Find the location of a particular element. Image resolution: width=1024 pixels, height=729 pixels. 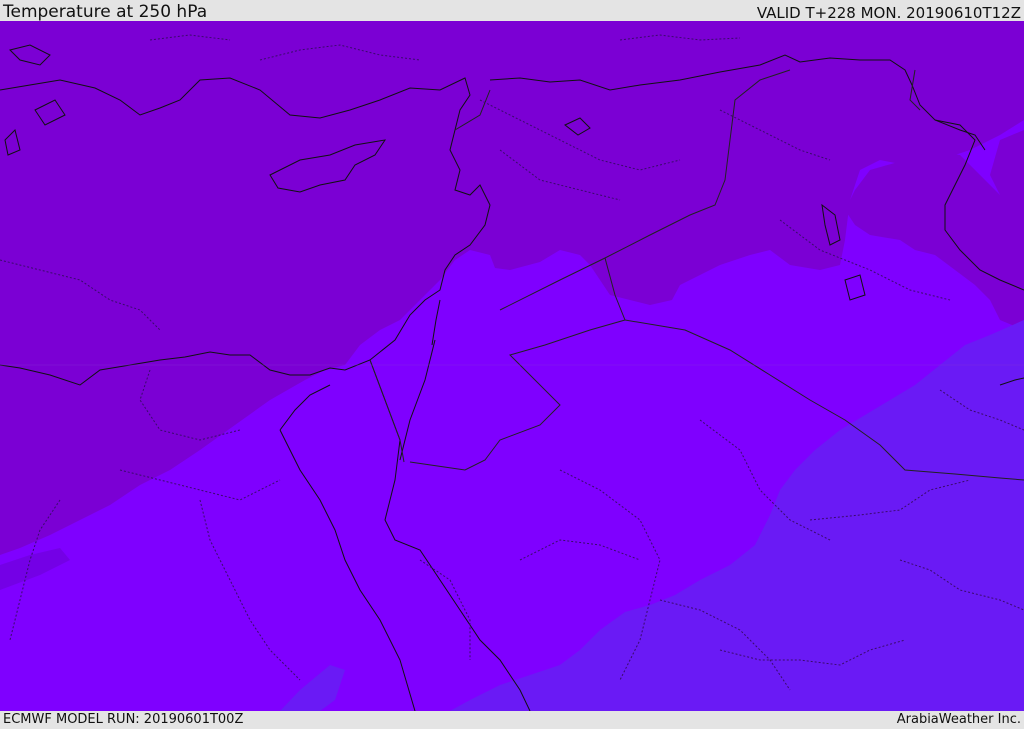

map-title: Temperature at 250 hPa is located at coordinates (105, 12).